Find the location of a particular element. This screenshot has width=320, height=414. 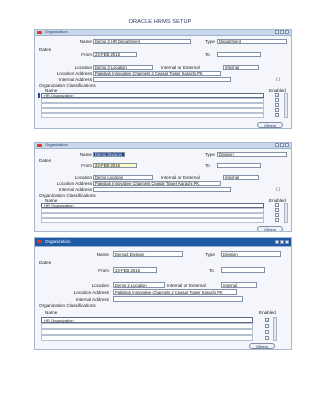

location-field: Demo Location is located at coordinates (123, 177).